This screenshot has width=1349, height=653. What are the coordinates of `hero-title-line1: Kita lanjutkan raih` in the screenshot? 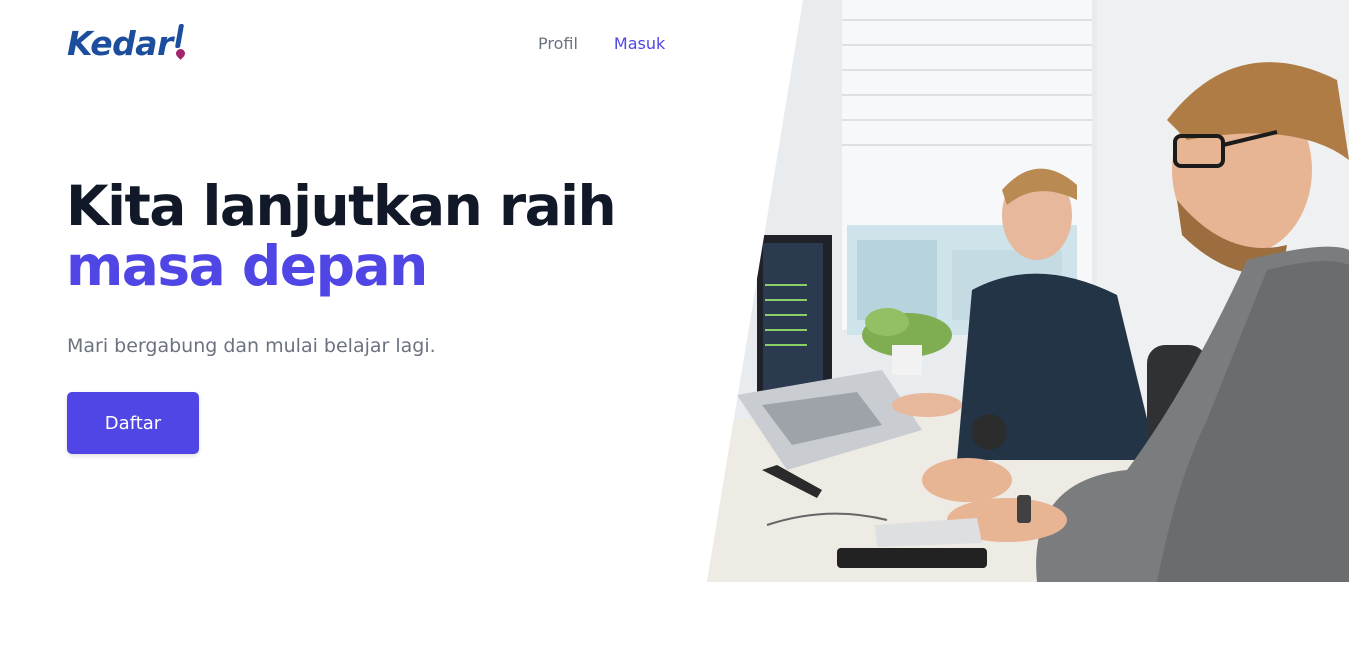 It's located at (341, 206).